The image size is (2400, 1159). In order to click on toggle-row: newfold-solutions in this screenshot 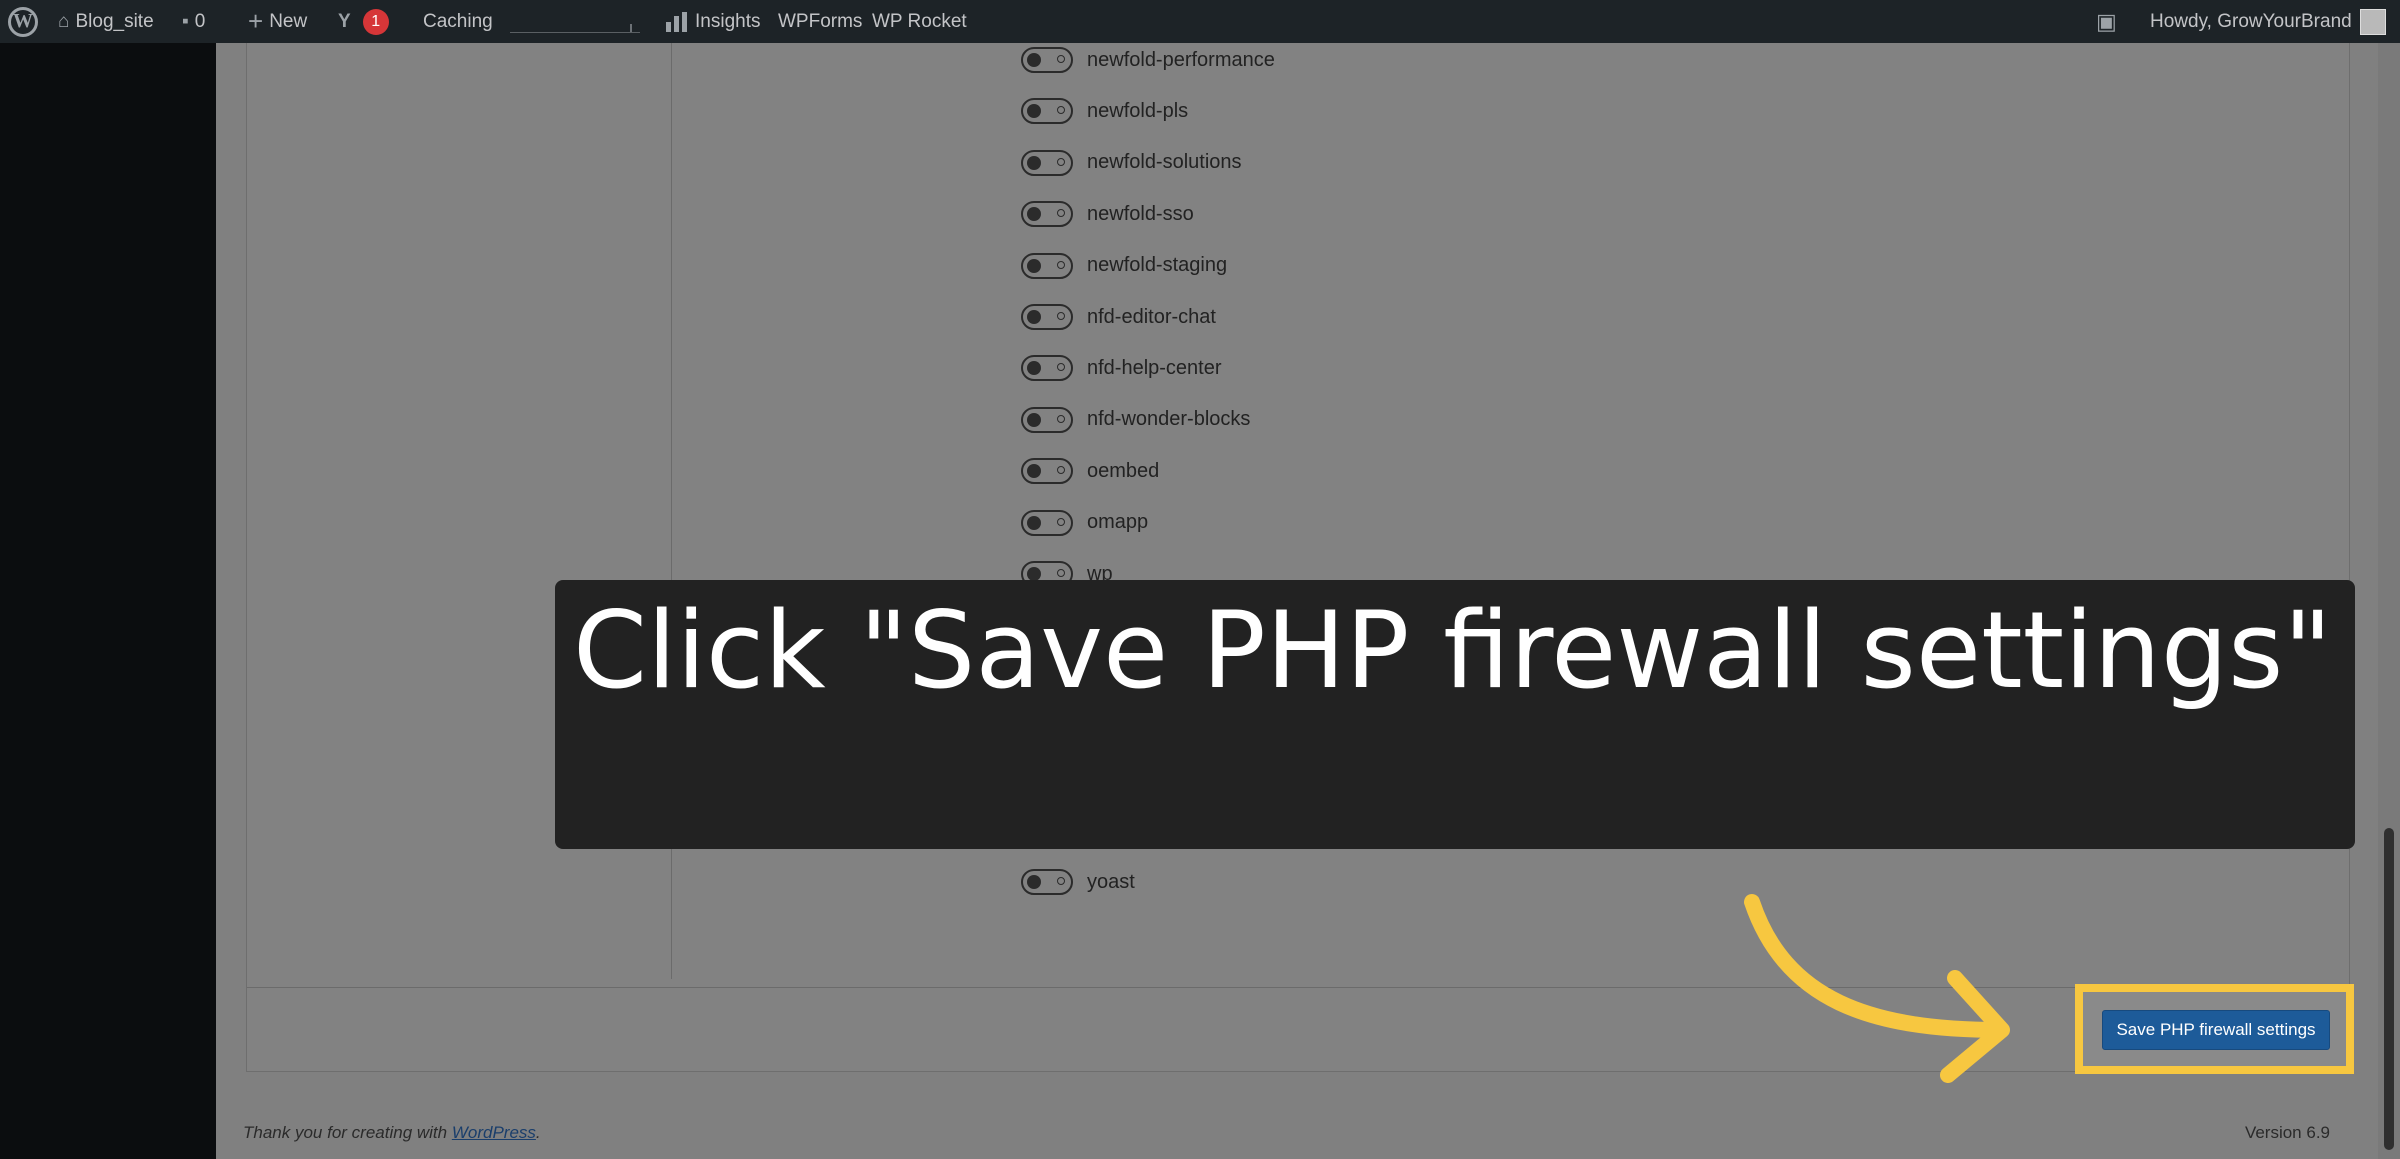, I will do `click(1131, 163)`.